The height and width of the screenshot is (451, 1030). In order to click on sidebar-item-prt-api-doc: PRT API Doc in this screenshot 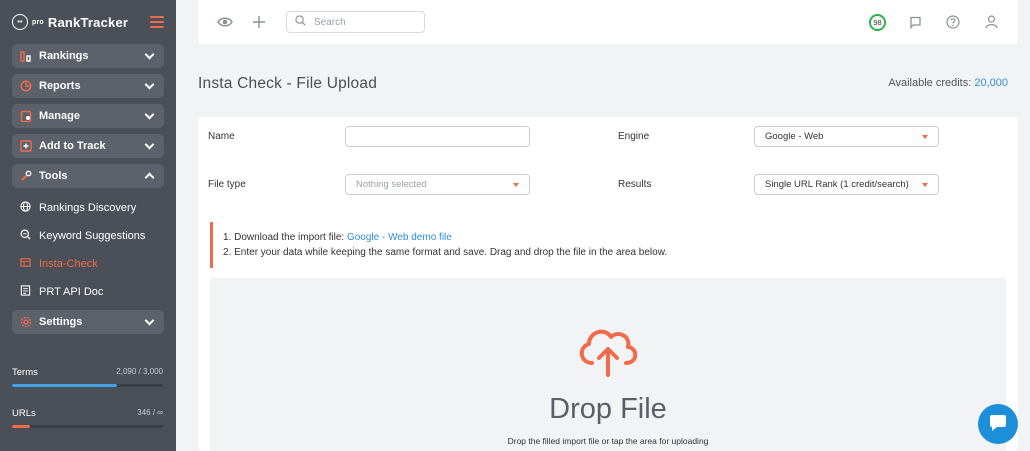, I will do `click(88, 292)`.